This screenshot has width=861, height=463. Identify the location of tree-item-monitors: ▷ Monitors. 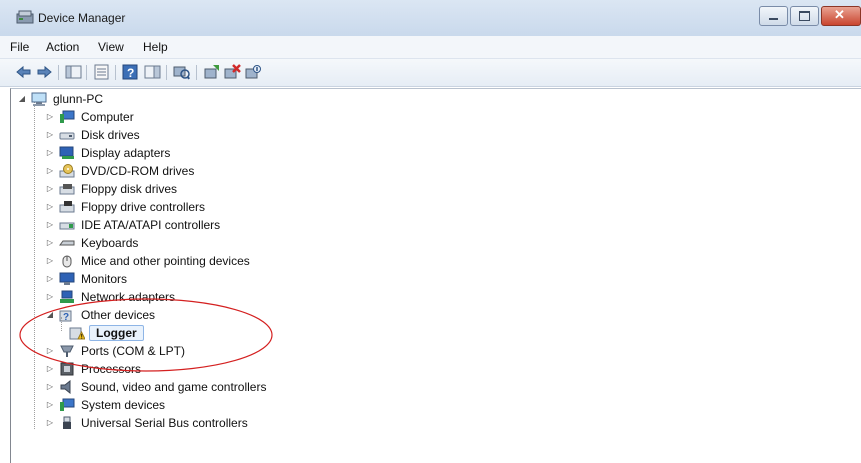
(87, 278).